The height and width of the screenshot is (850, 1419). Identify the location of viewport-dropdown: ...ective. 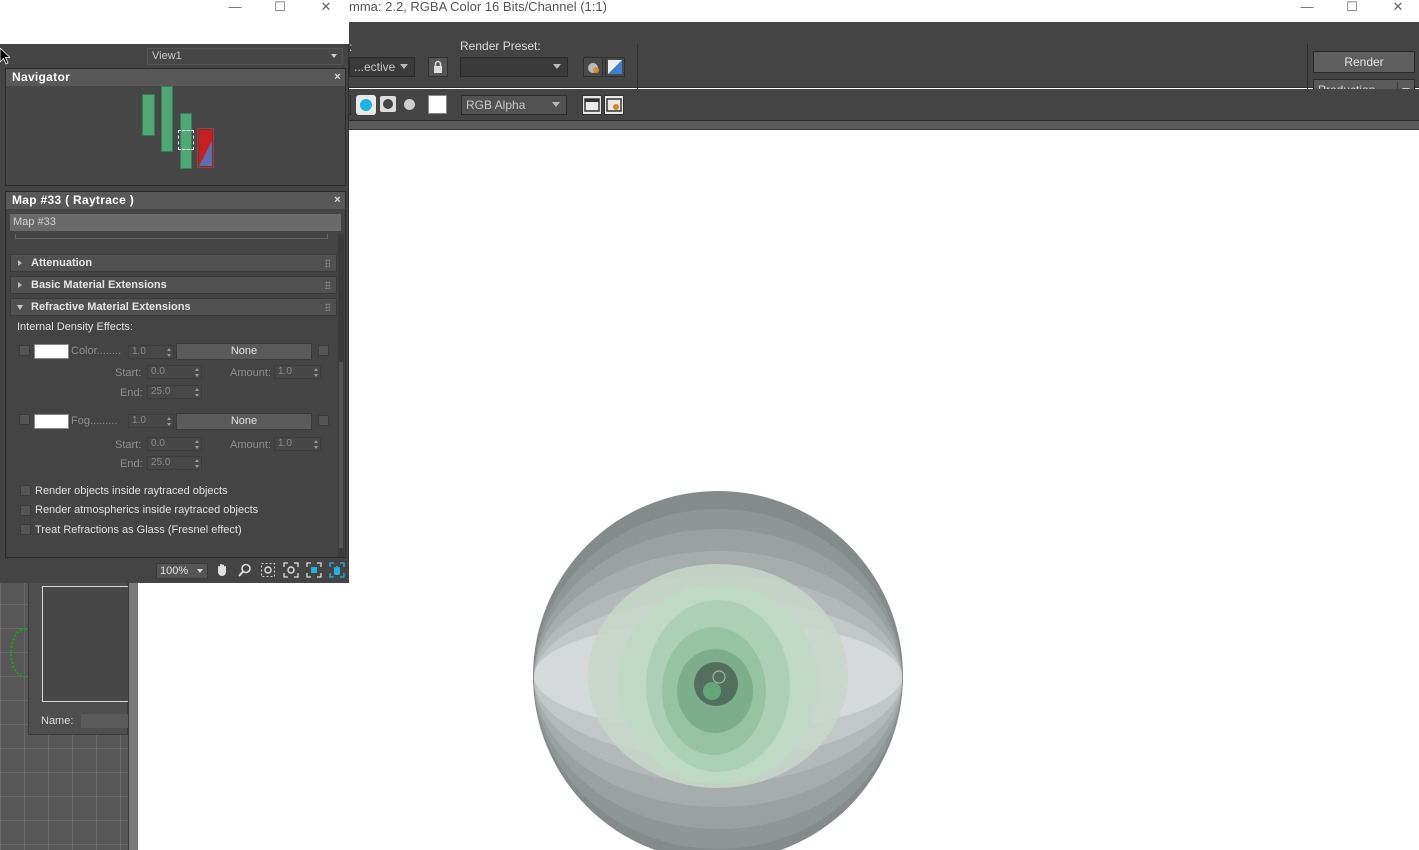
(382, 67).